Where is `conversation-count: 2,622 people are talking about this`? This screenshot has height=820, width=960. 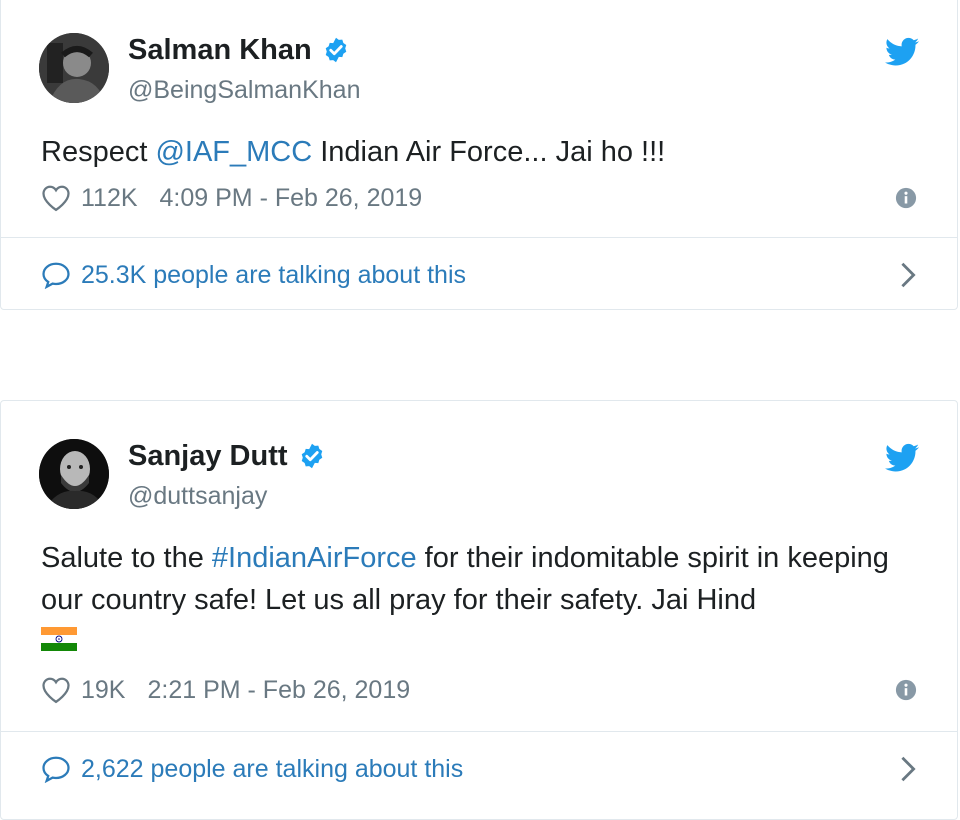 conversation-count: 2,622 people are talking about this is located at coordinates (272, 768).